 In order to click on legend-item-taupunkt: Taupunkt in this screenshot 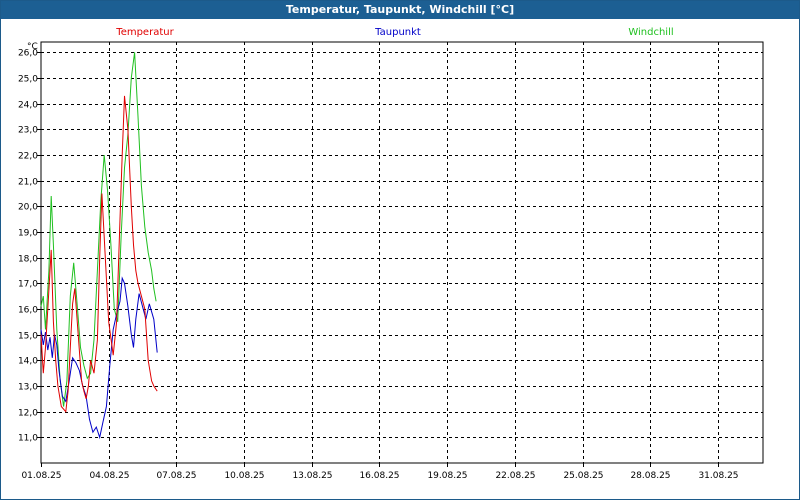, I will do `click(397, 32)`.